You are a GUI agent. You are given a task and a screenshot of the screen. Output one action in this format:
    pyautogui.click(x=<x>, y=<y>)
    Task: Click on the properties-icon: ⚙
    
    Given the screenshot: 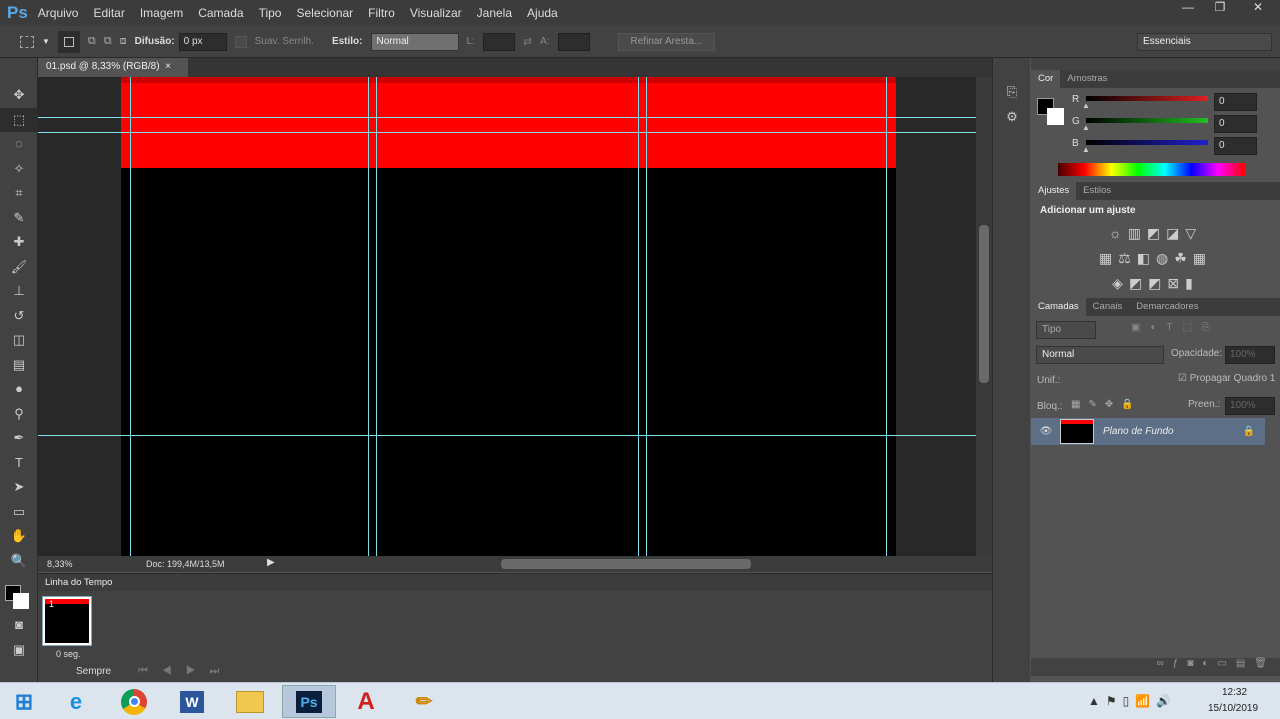 What is the action you would take?
    pyautogui.click(x=1012, y=117)
    